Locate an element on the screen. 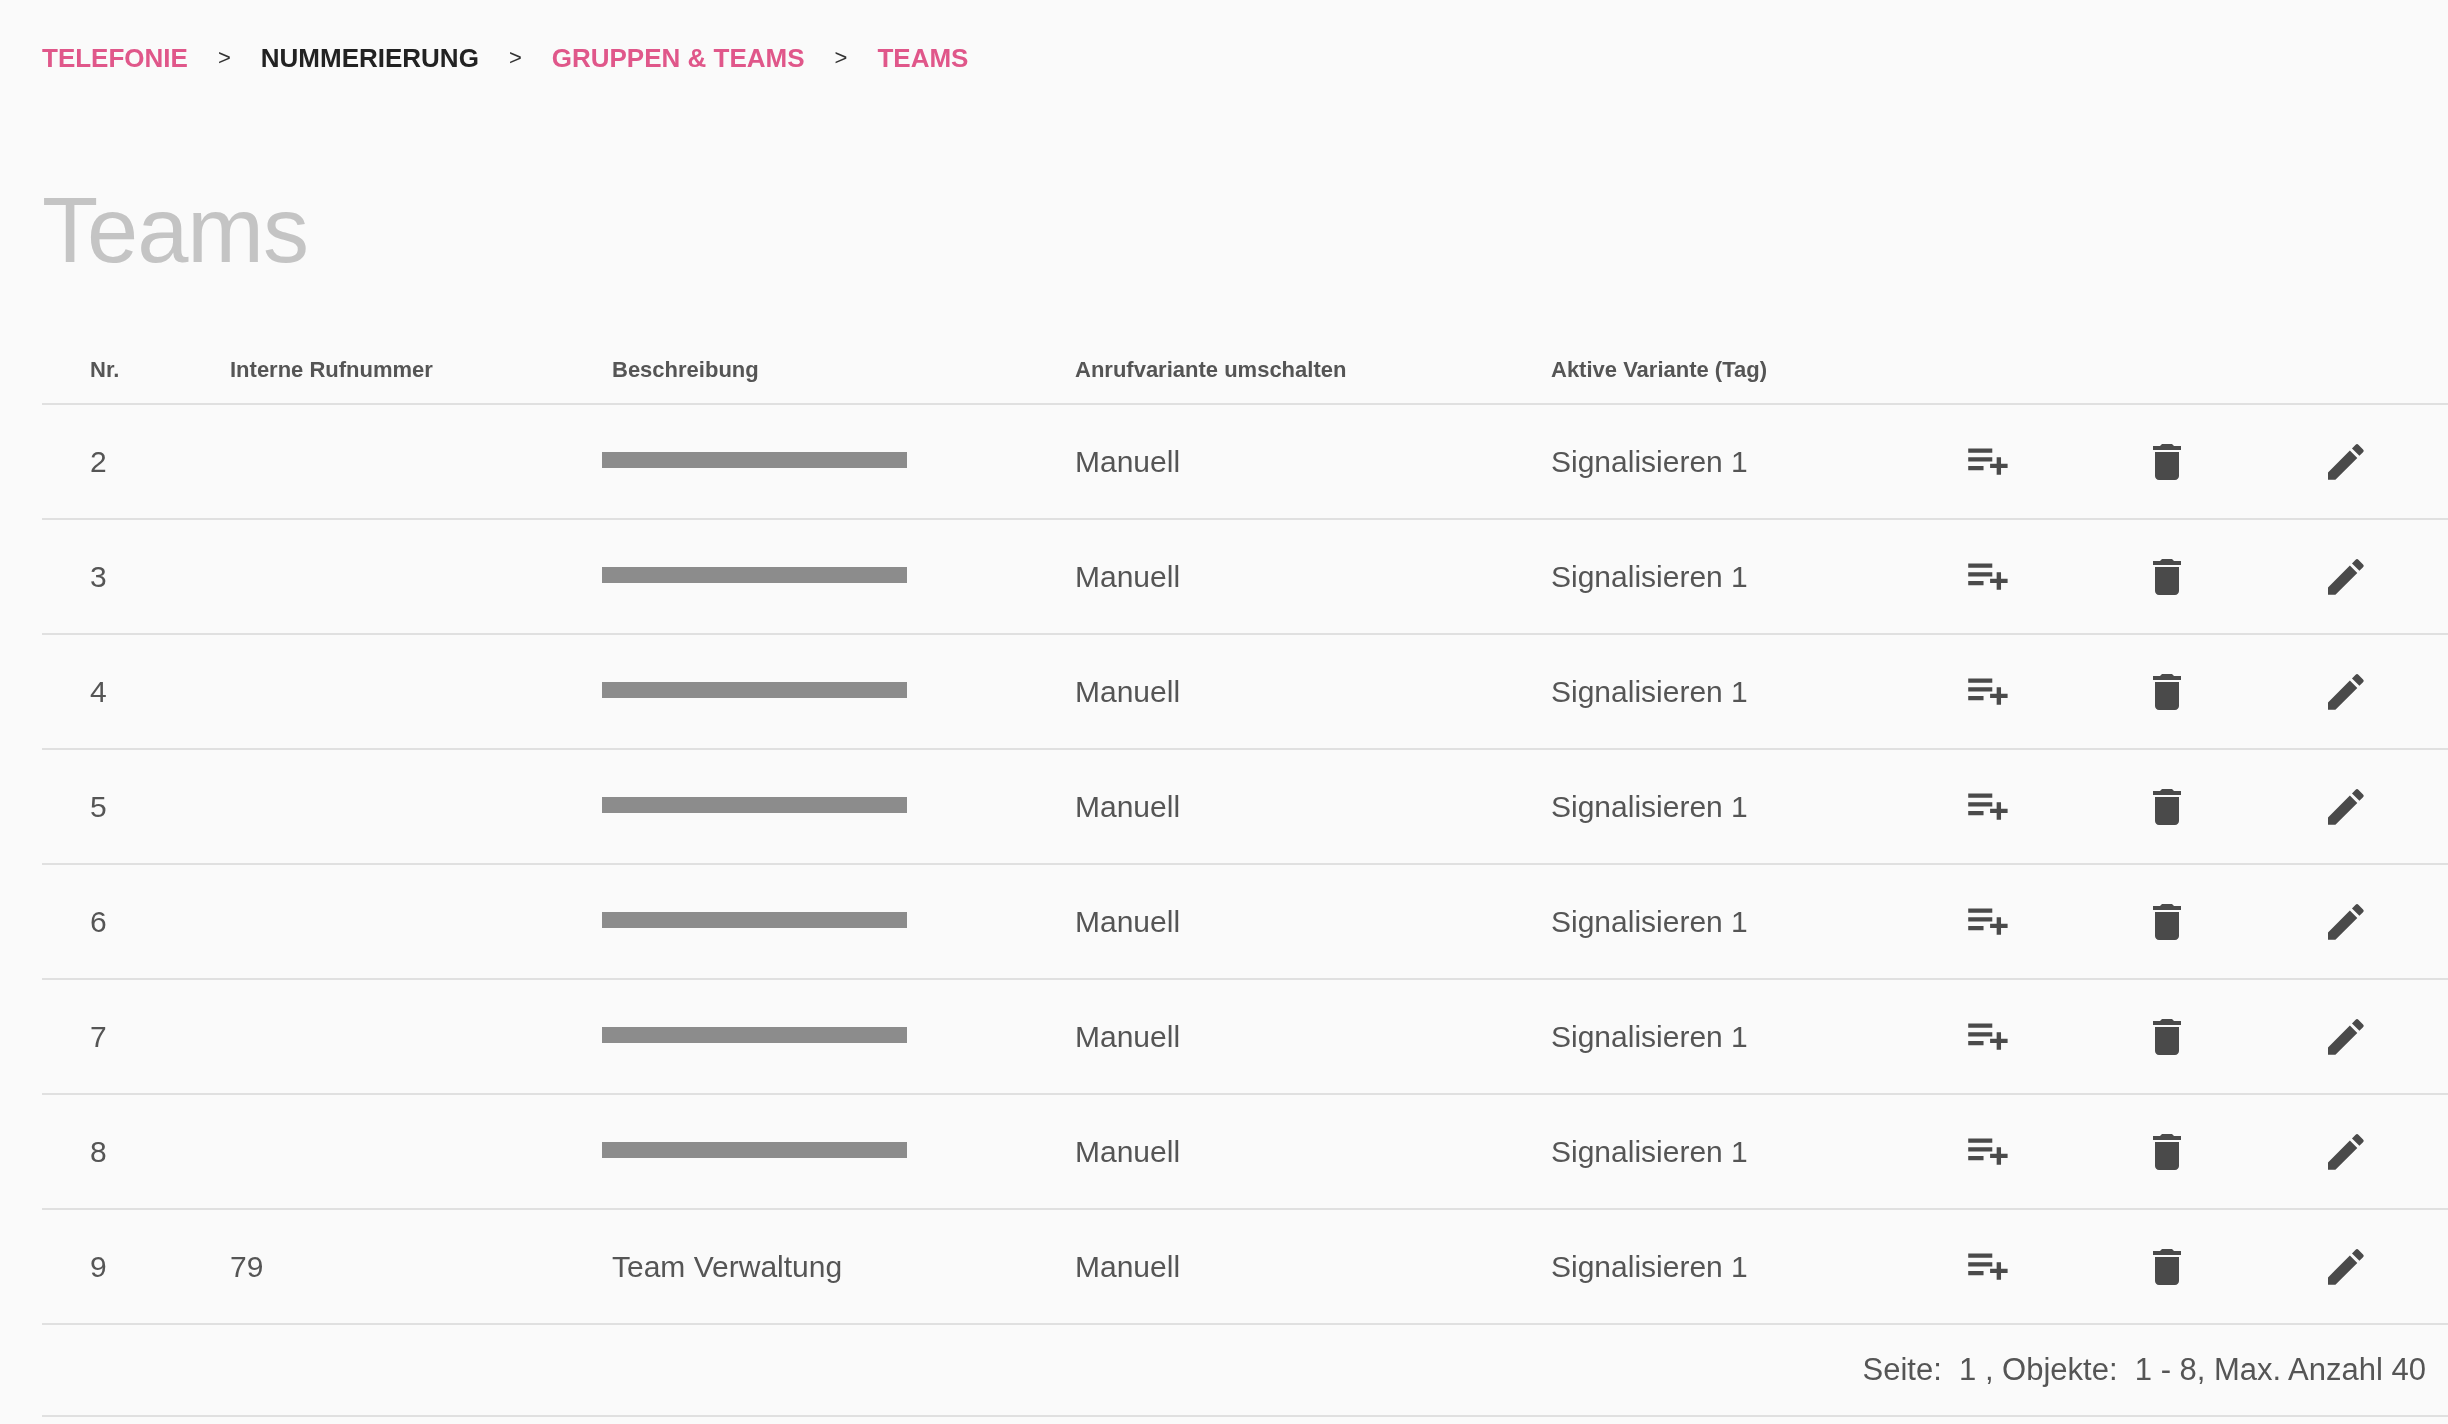  column-header: Nr. is located at coordinates (105, 369).